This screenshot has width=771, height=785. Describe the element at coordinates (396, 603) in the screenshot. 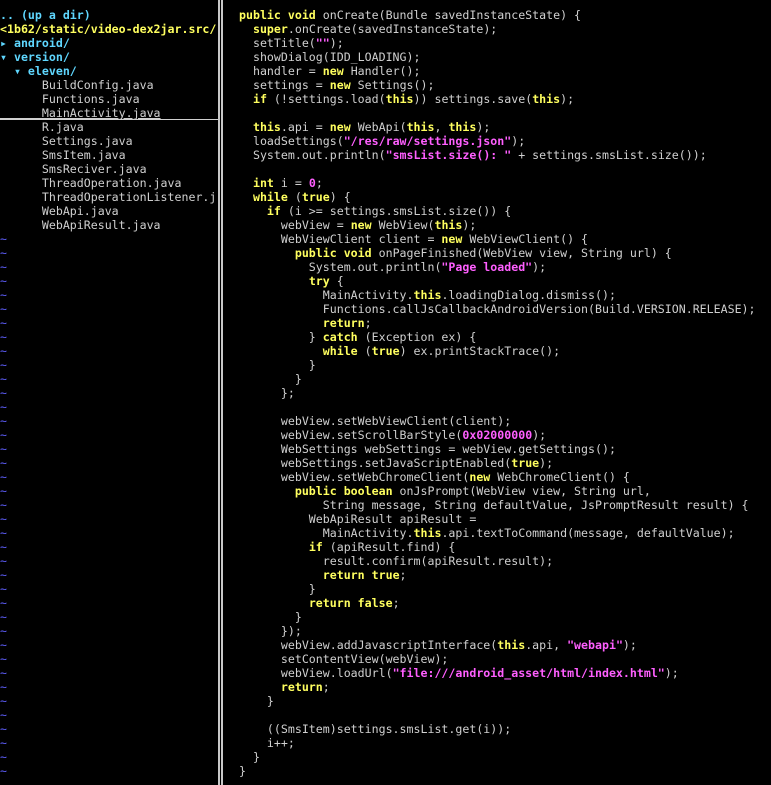

I see `code-text: ;` at that location.